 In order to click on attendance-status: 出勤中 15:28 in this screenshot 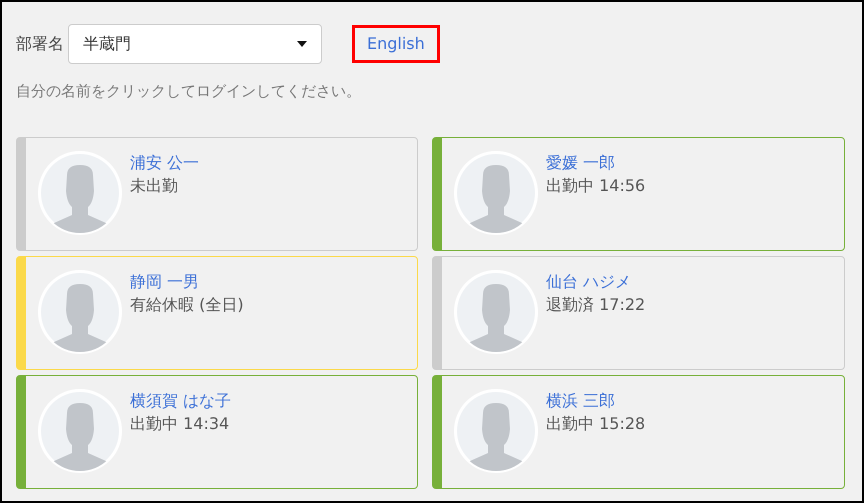, I will do `click(596, 423)`.